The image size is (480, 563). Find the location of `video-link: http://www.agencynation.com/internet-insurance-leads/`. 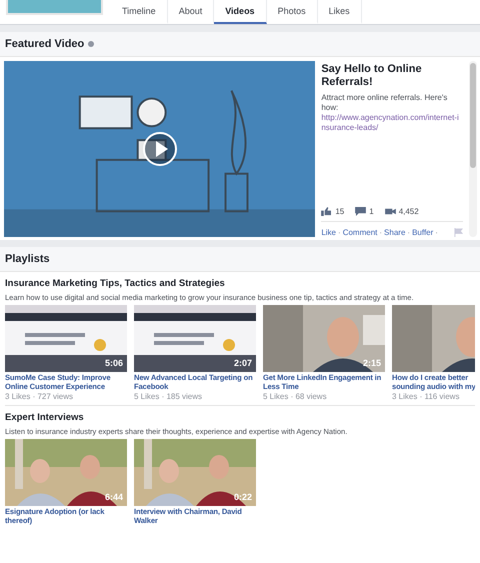

video-link: http://www.agencynation.com/internet-insurance-leads/ is located at coordinates (392, 123).